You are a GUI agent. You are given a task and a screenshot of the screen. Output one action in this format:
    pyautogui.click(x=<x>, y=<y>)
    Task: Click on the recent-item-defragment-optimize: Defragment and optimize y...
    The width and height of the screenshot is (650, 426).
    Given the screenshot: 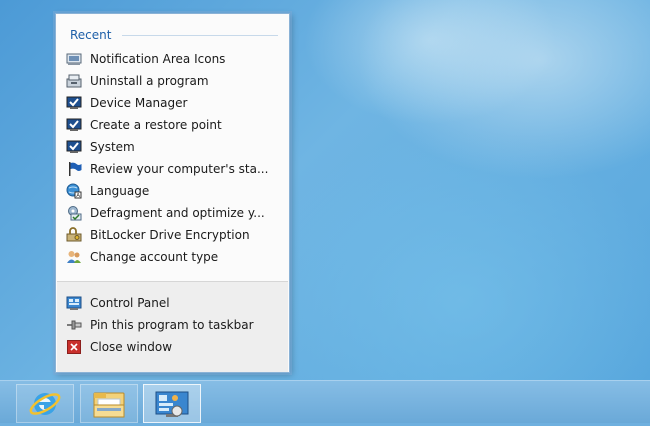 What is the action you would take?
    pyautogui.click(x=175, y=213)
    